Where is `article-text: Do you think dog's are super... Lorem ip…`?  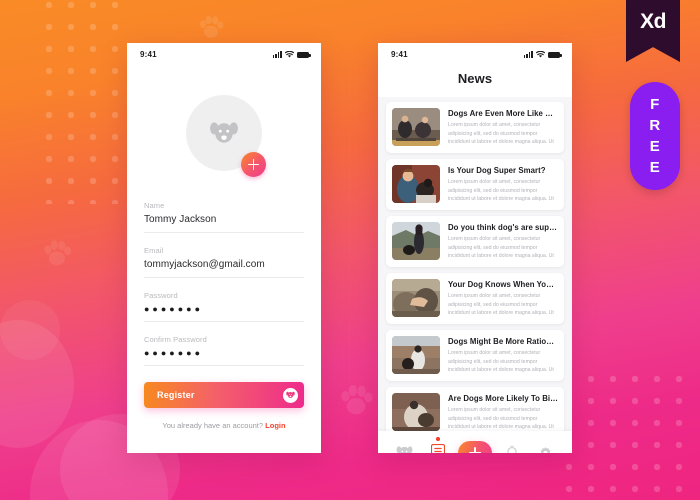 article-text: Do you think dog's are super... Lorem ip… is located at coordinates (503, 241).